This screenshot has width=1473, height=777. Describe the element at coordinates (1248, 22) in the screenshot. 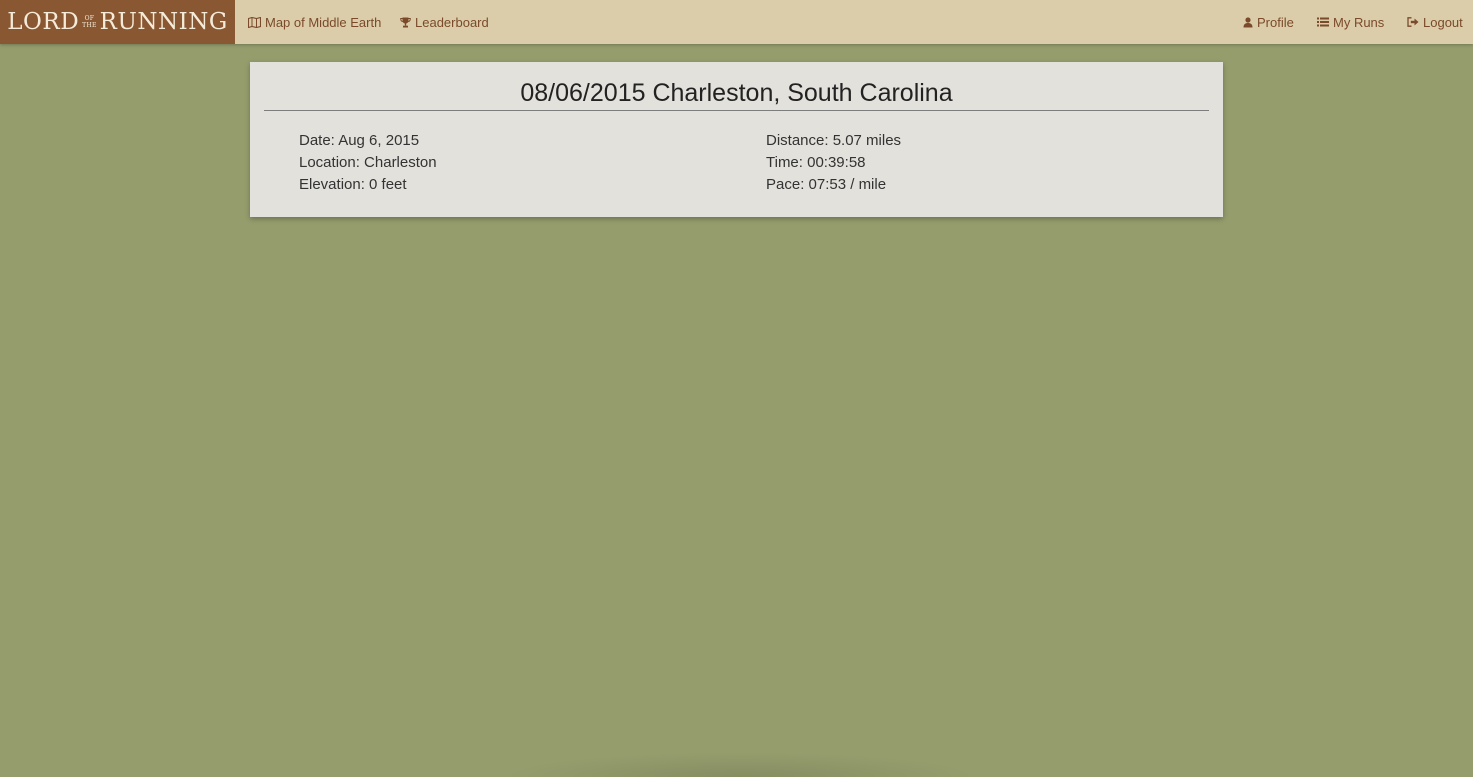

I see `user-icon` at that location.